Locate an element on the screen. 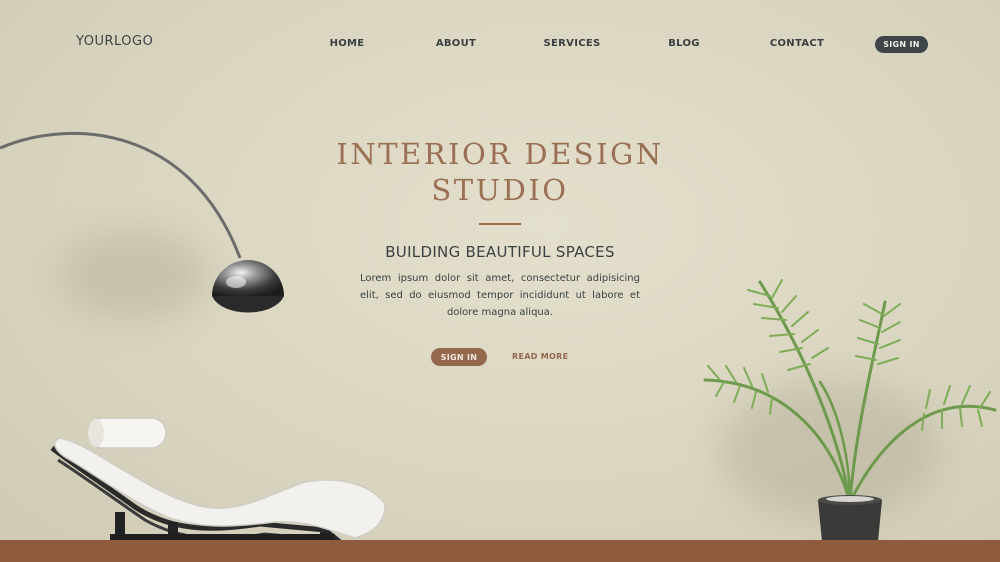 Image resolution: width=1000 pixels, height=562 pixels. header-sign-in-button: SIGN IN is located at coordinates (901, 44).